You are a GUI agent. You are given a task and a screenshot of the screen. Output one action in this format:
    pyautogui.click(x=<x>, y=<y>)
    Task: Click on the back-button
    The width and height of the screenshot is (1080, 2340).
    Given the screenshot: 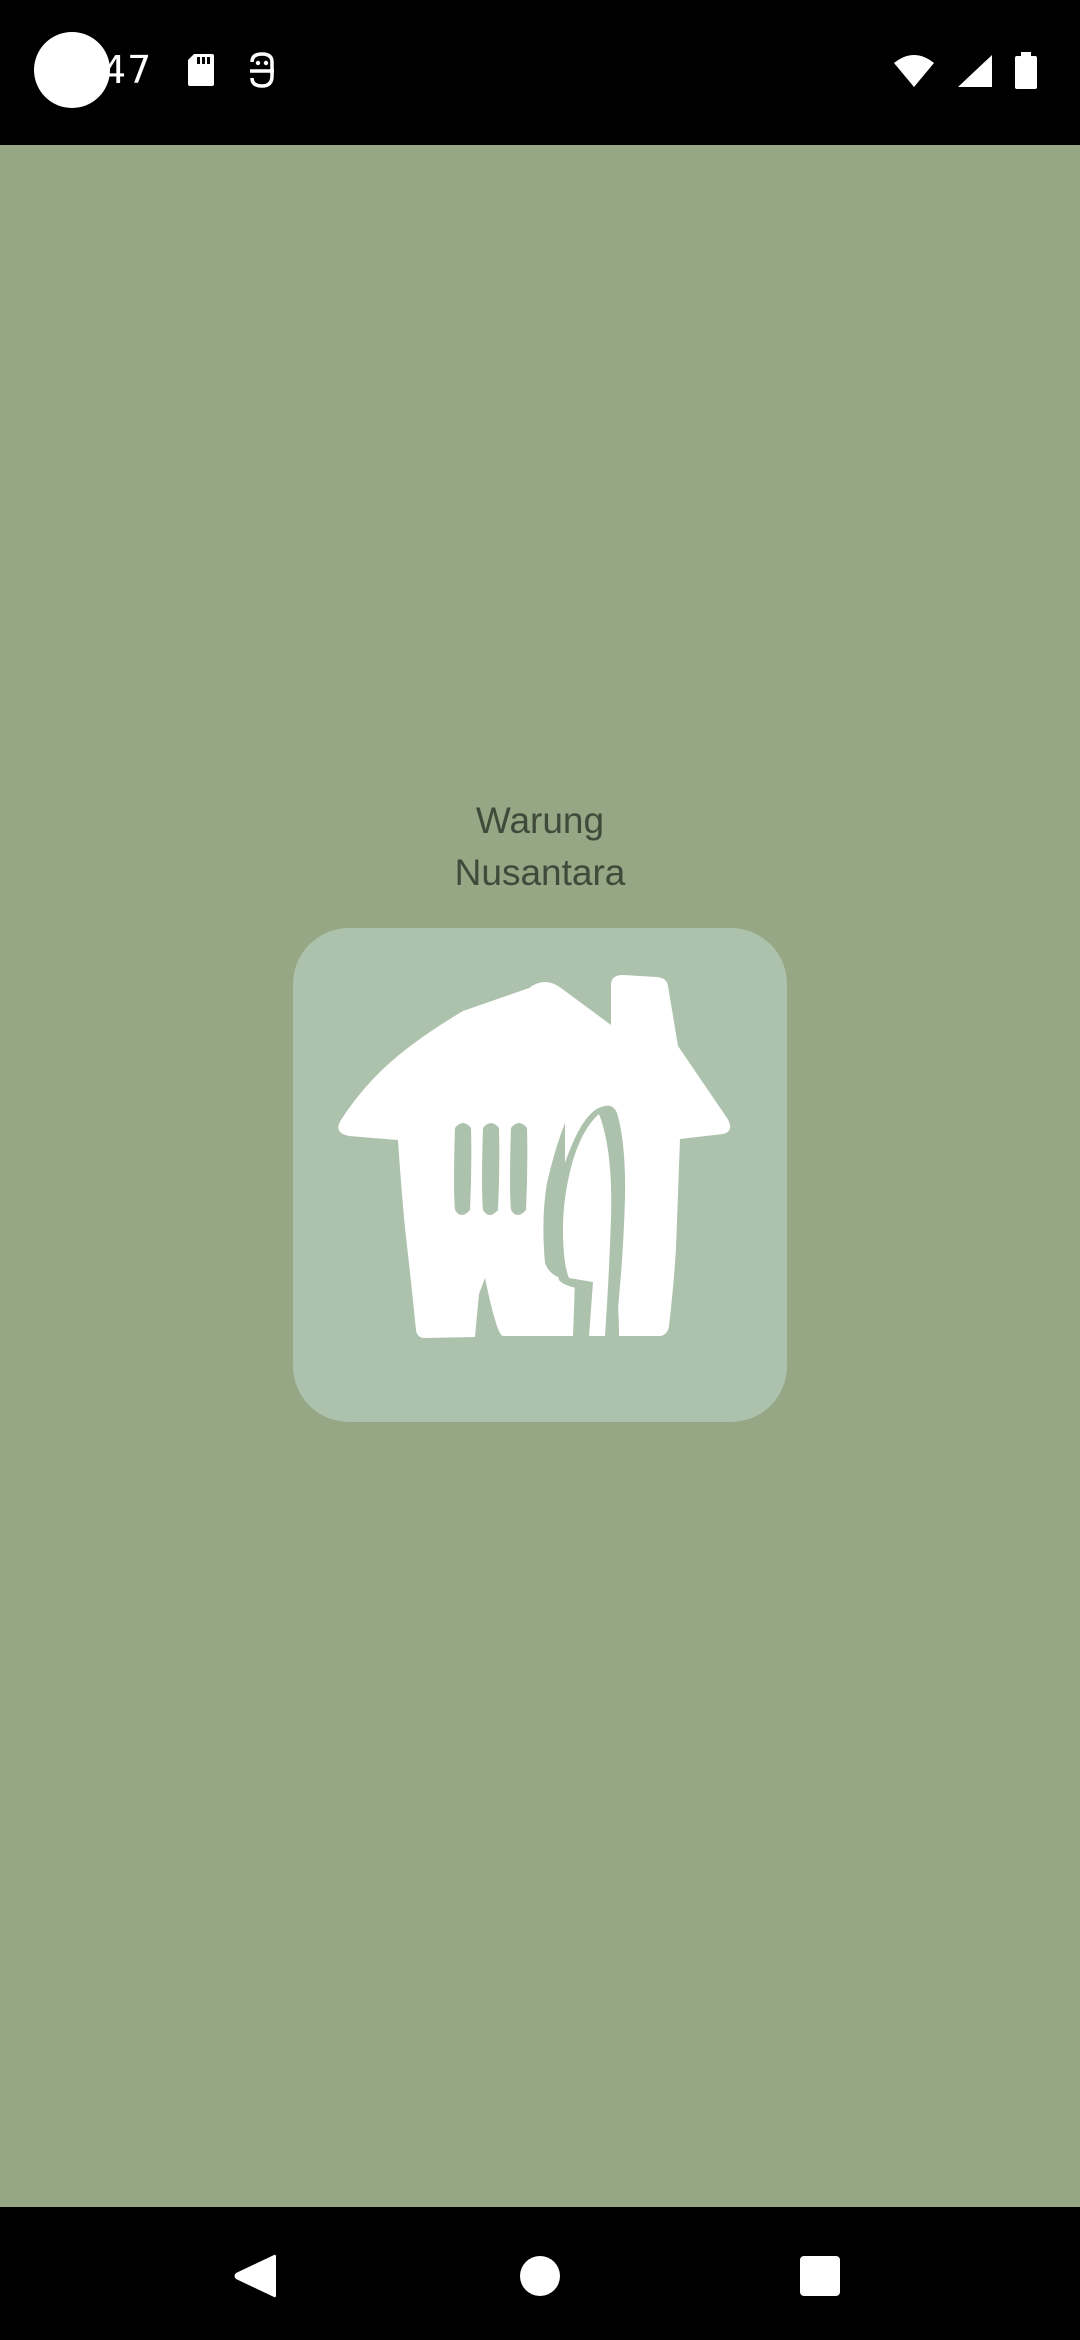 What is the action you would take?
    pyautogui.click(x=255, y=2276)
    